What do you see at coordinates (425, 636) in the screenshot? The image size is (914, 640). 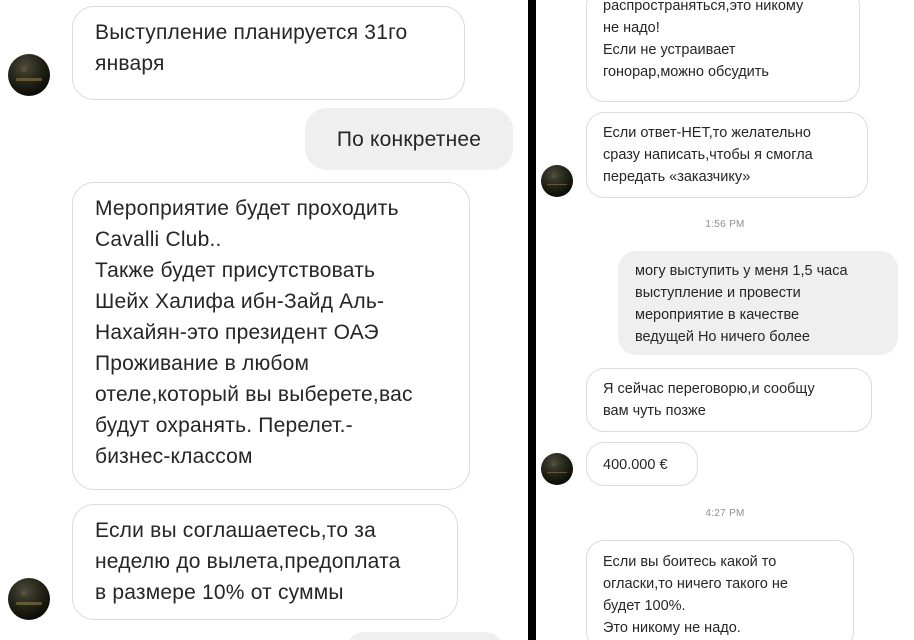 I see `sent-message-bubble-partial` at bounding box center [425, 636].